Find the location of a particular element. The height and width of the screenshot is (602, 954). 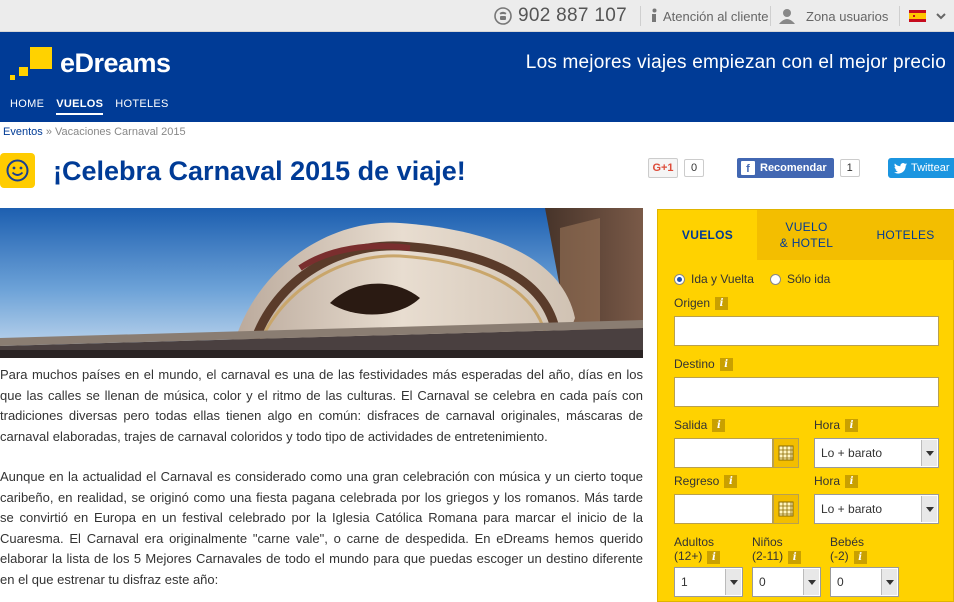

divider is located at coordinates (899, 16).